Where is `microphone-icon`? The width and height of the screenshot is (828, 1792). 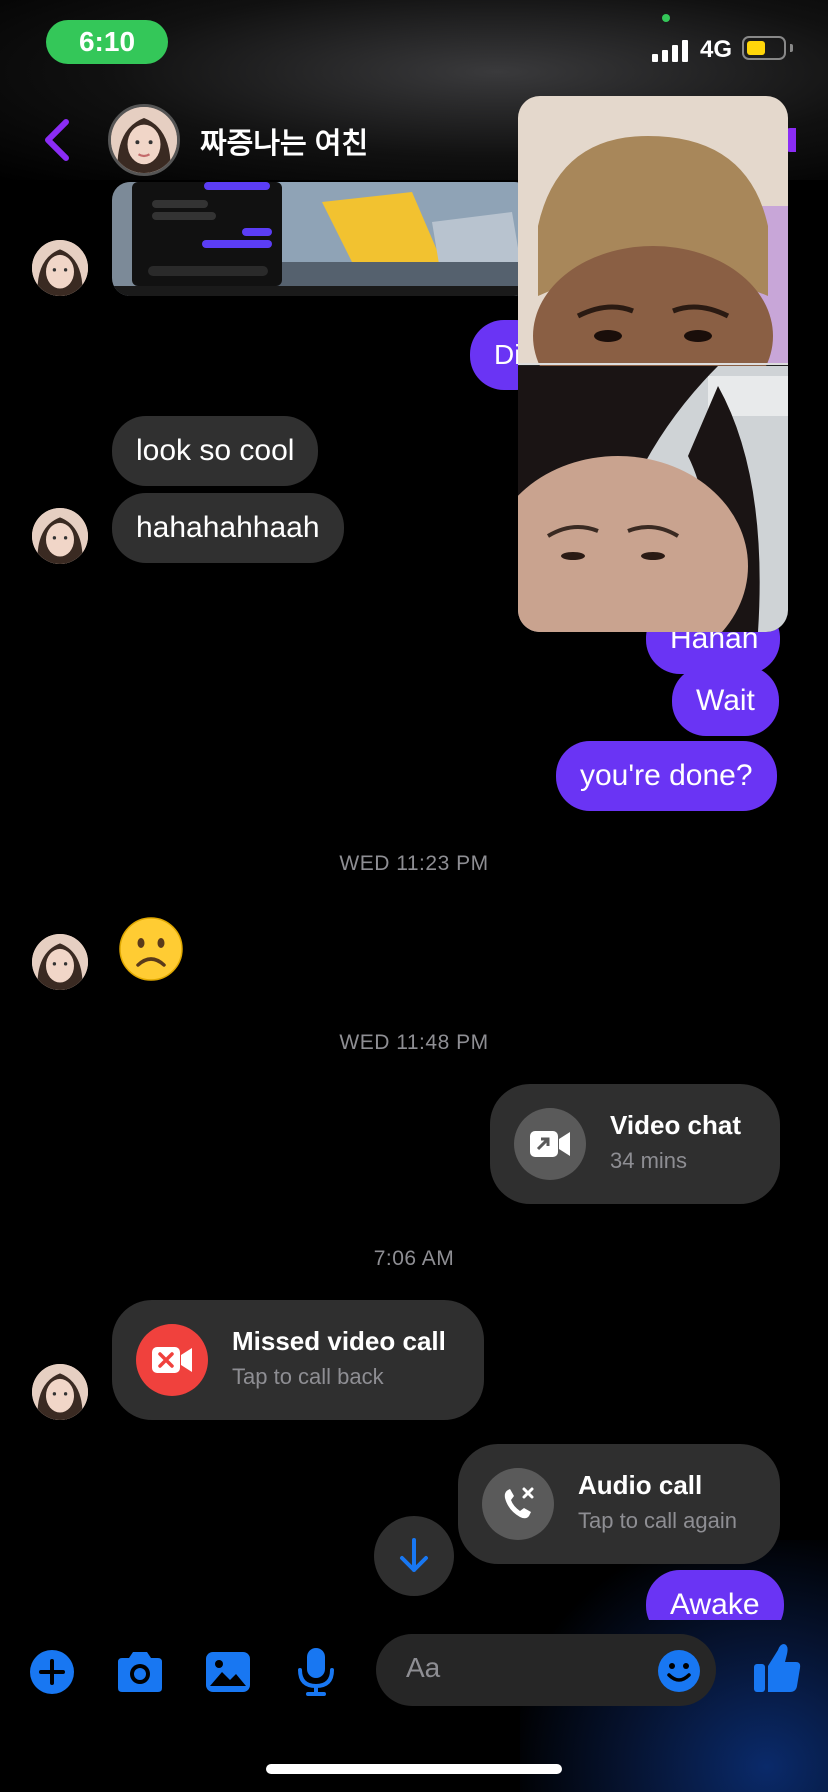 microphone-icon is located at coordinates (316, 1672).